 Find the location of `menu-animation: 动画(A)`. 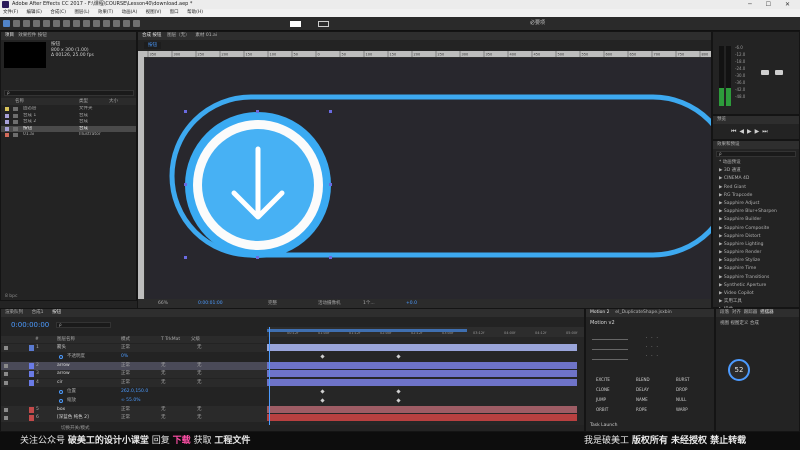

menu-animation: 动画(A) is located at coordinates (130, 12).